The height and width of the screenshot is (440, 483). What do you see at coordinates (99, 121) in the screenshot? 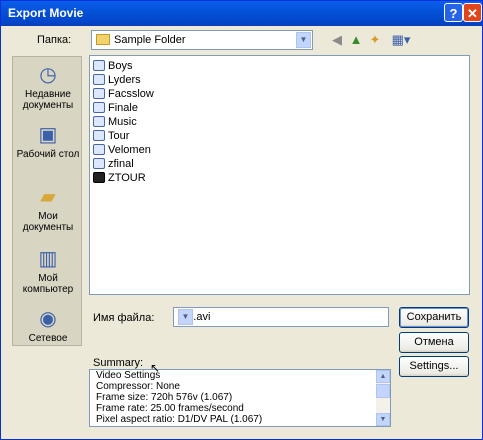
I see `music-file-icon` at bounding box center [99, 121].